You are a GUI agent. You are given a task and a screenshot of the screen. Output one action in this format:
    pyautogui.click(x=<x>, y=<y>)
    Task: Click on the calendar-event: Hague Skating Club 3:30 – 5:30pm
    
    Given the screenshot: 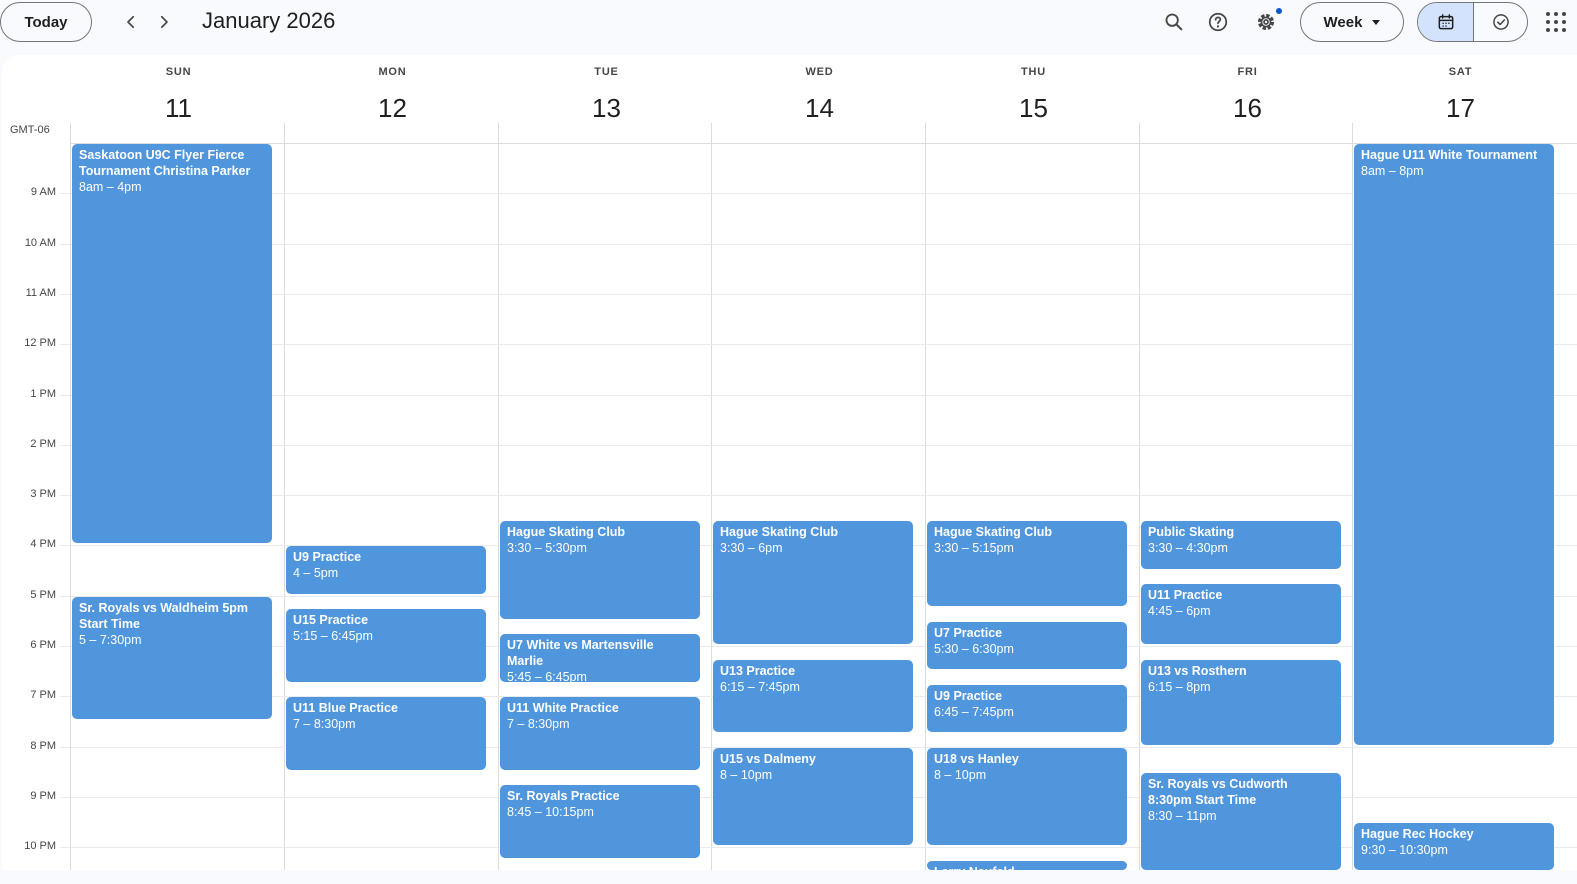 What is the action you would take?
    pyautogui.click(x=600, y=570)
    